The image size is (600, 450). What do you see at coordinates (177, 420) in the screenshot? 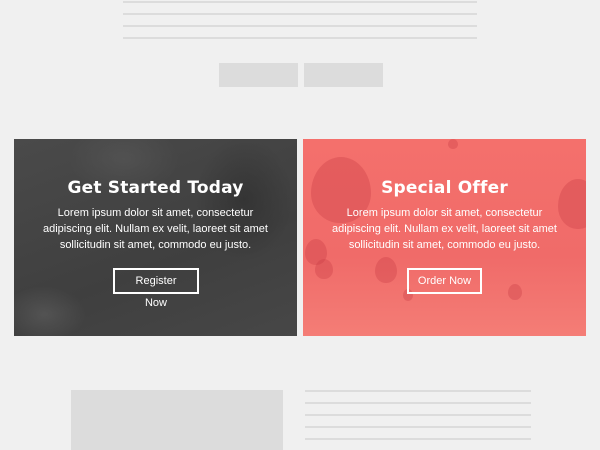
I see `placeholder-image` at bounding box center [177, 420].